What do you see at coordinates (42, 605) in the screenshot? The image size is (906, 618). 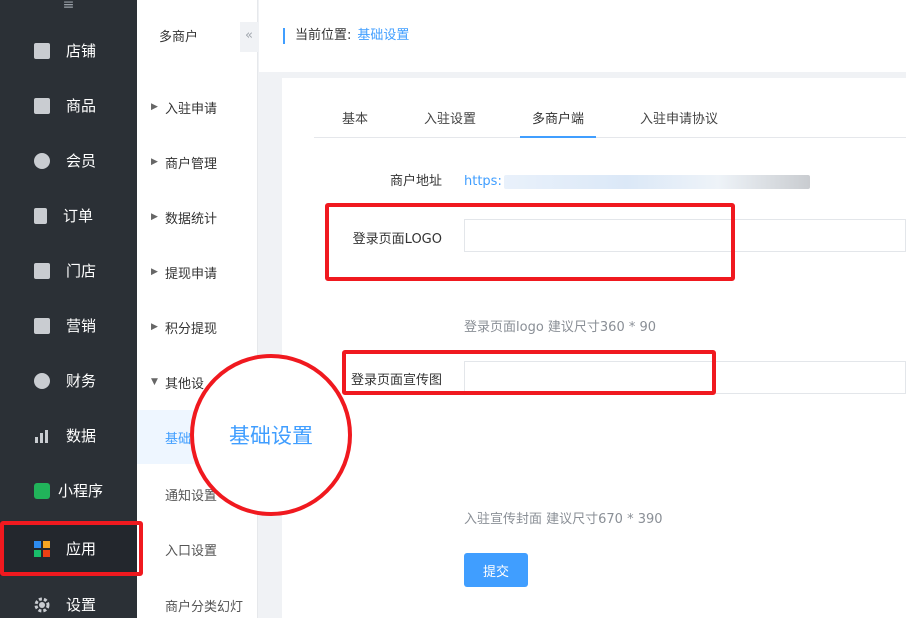 I see `gear-icon` at bounding box center [42, 605].